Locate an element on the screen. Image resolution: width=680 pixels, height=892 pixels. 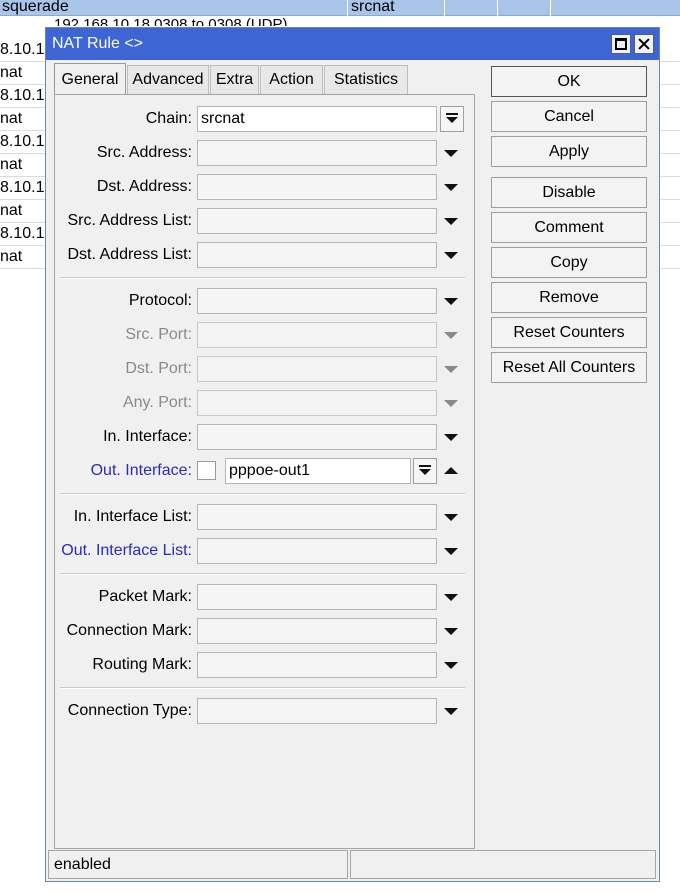
status-enabled: enabled is located at coordinates (198, 864).